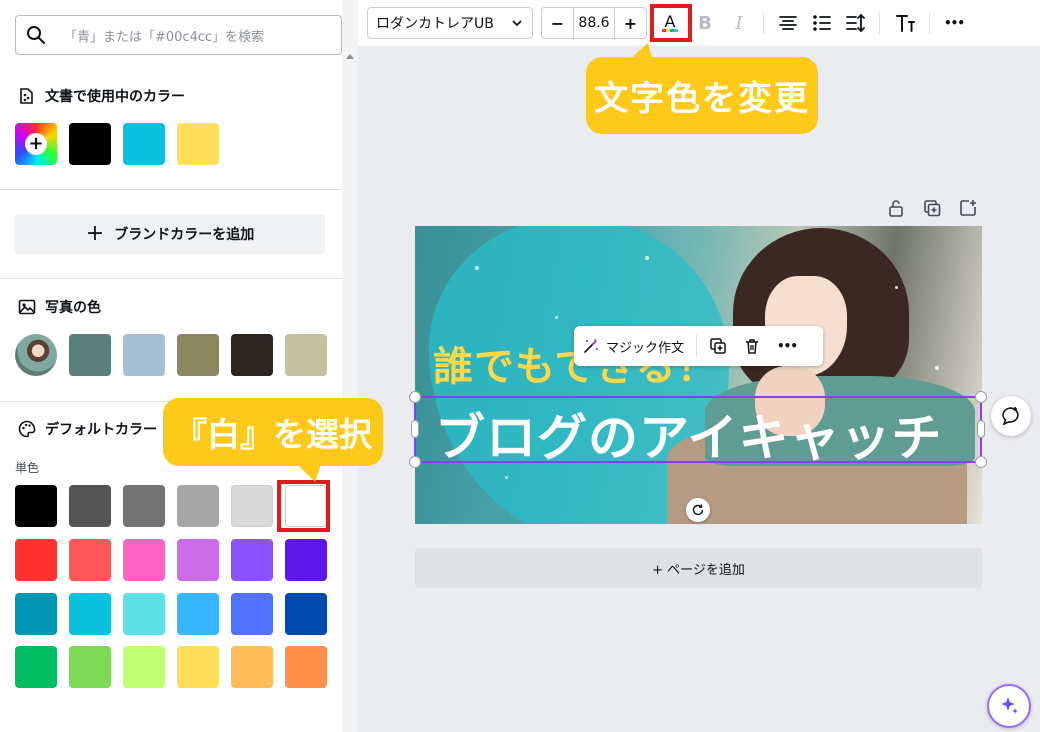 Image resolution: width=1040 pixels, height=732 pixels. Describe the element at coordinates (26, 96) in the screenshot. I see `palette-doc-icon` at that location.